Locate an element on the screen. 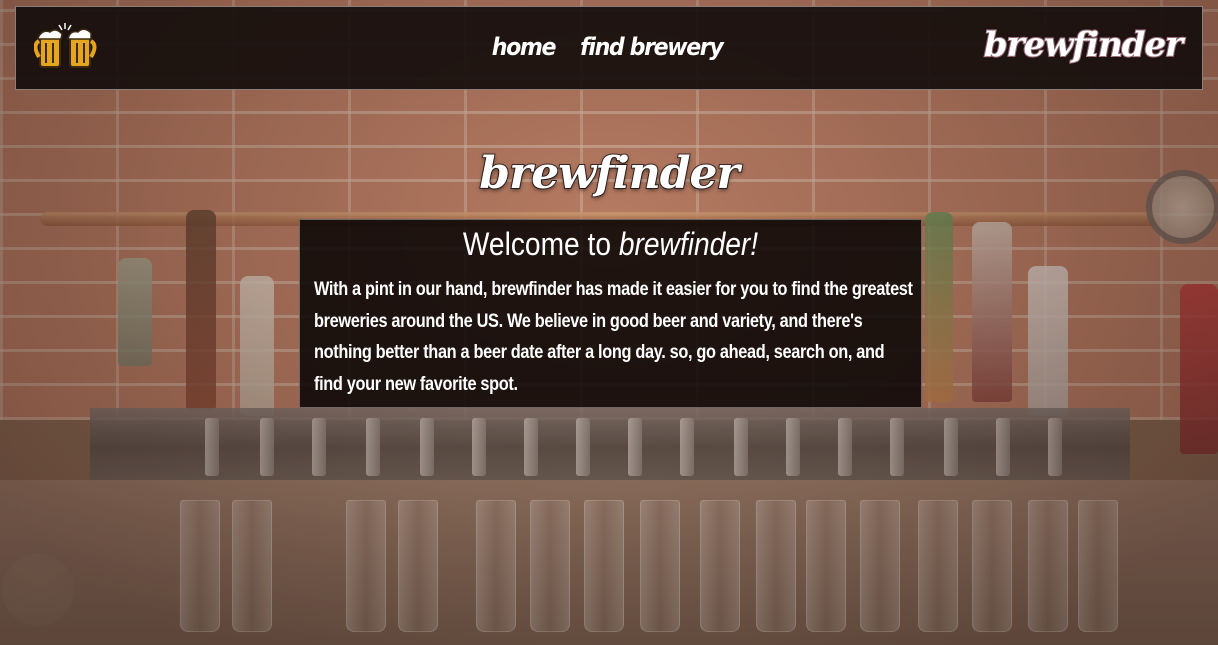 The width and height of the screenshot is (1218, 645). nav-link-home: home is located at coordinates (524, 47).